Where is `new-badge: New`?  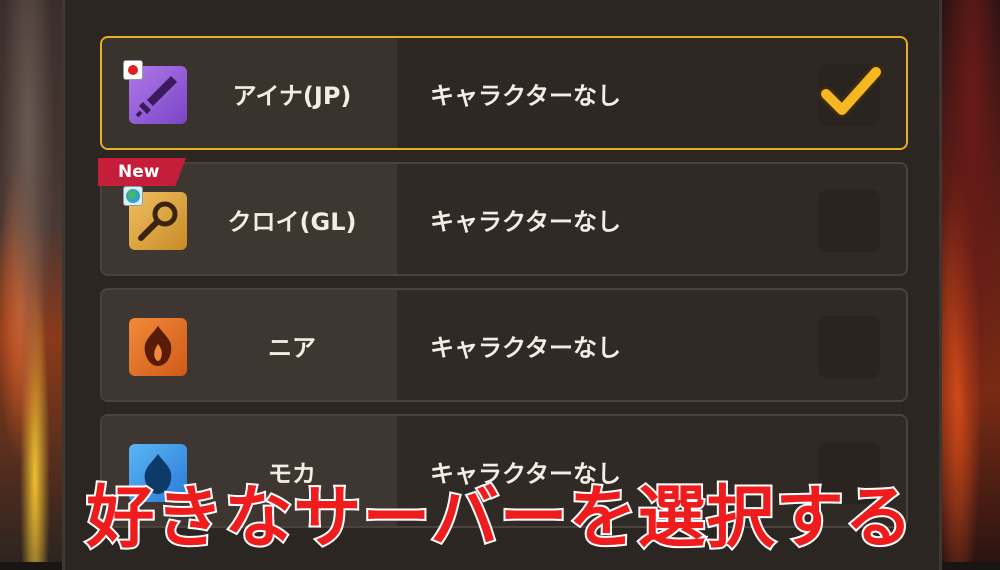 new-badge: New is located at coordinates (142, 172).